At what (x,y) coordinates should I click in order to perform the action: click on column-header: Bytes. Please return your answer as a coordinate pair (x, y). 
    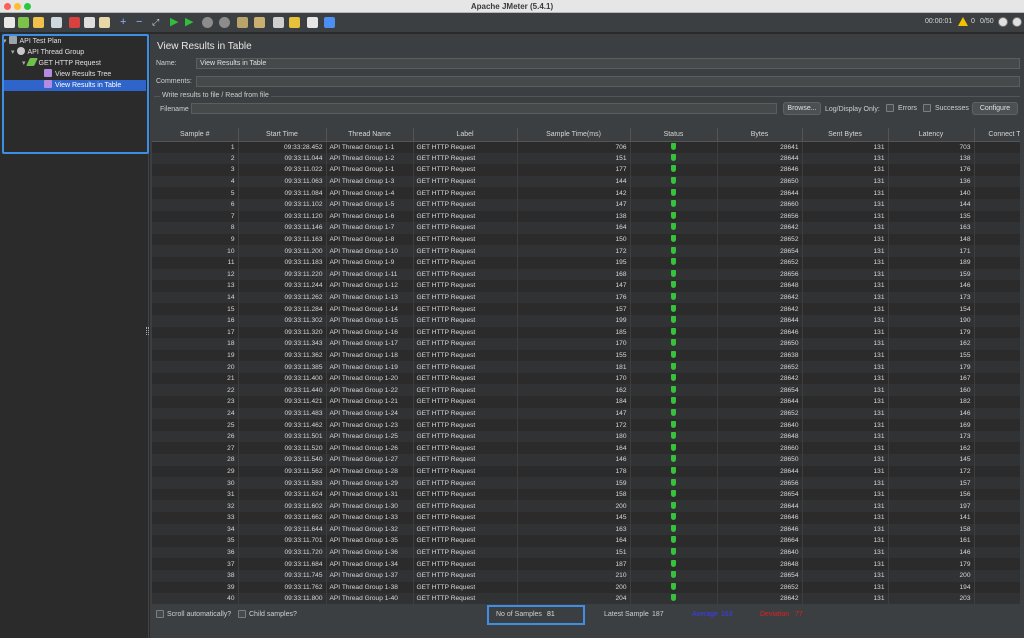
    Looking at the image, I should click on (760, 135).